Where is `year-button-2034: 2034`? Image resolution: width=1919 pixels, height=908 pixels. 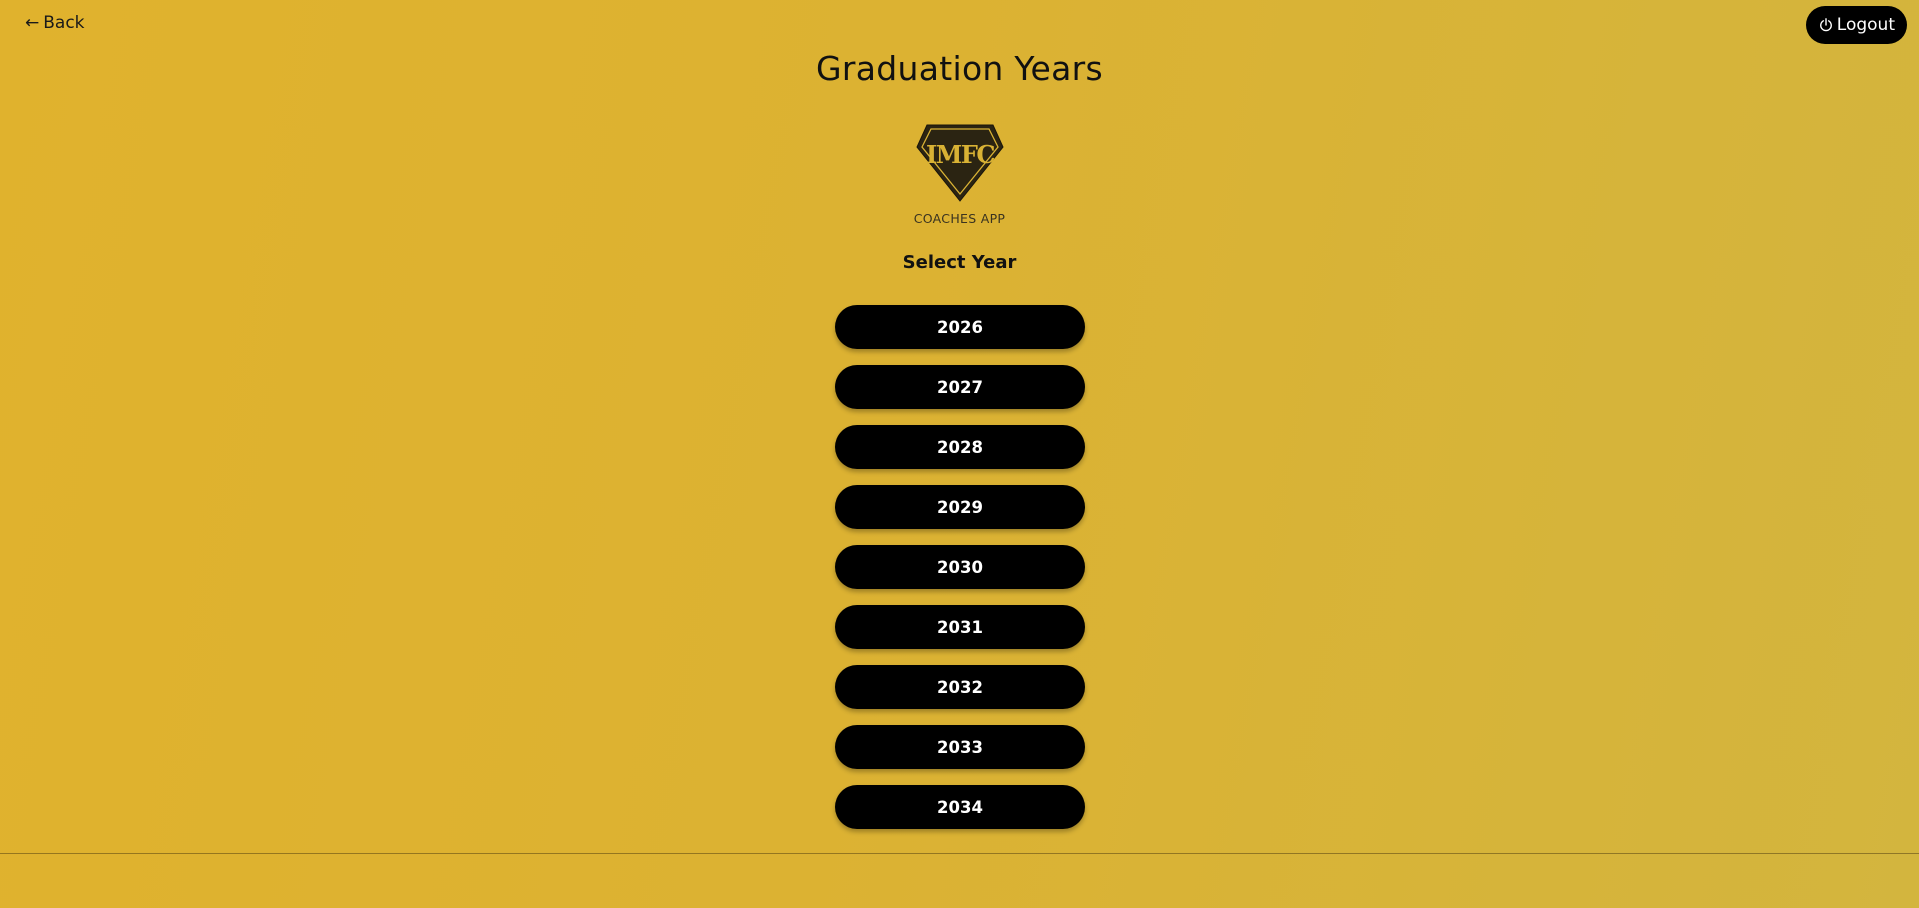
year-button-2034: 2034 is located at coordinates (960, 807).